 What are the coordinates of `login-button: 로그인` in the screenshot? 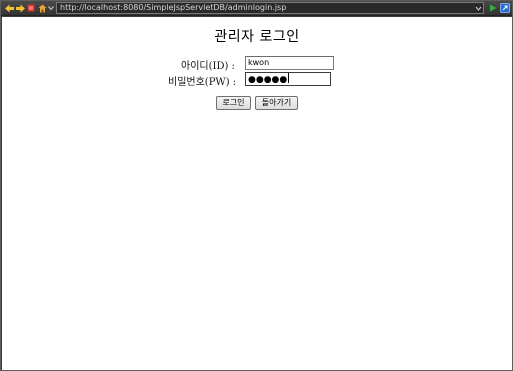 It's located at (233, 103).